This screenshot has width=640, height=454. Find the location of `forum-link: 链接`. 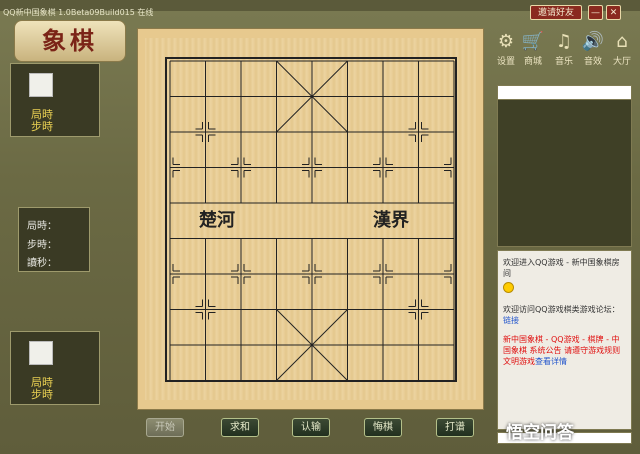

forum-link: 链接 is located at coordinates (511, 320).